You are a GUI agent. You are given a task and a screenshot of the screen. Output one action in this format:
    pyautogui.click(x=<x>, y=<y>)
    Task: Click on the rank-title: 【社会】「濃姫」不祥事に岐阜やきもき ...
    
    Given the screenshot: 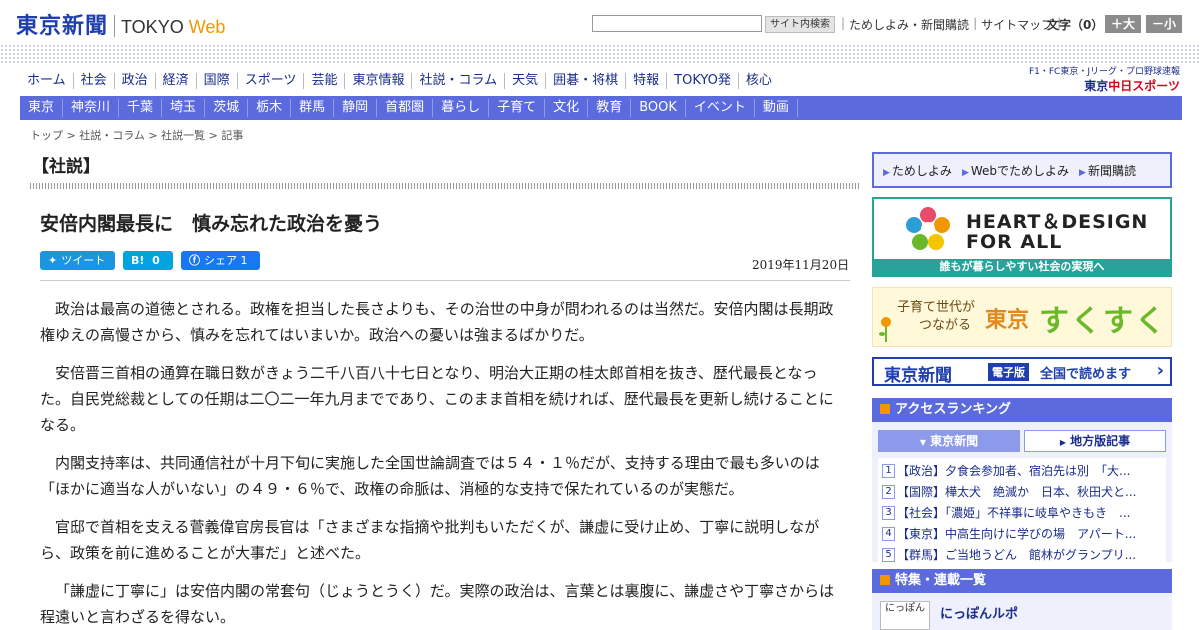 What is the action you would take?
    pyautogui.click(x=1014, y=513)
    